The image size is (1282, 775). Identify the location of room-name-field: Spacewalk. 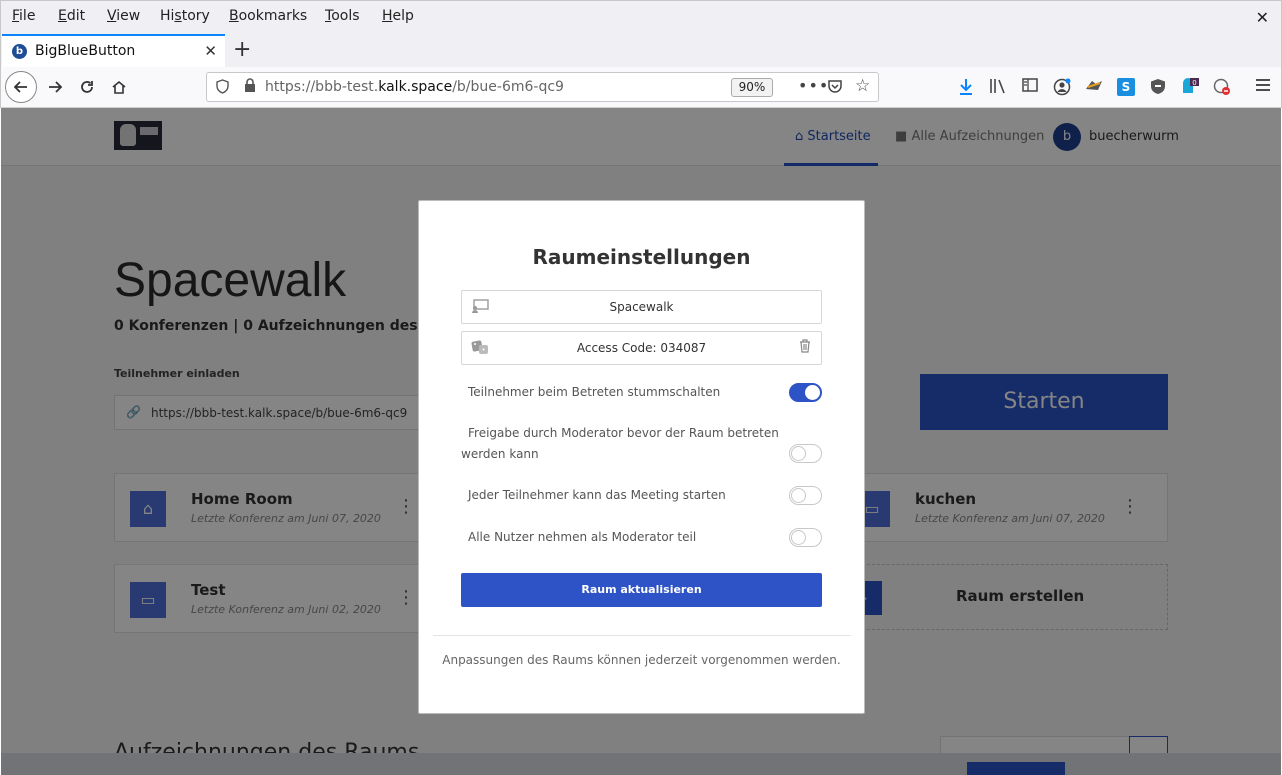
(641, 307).